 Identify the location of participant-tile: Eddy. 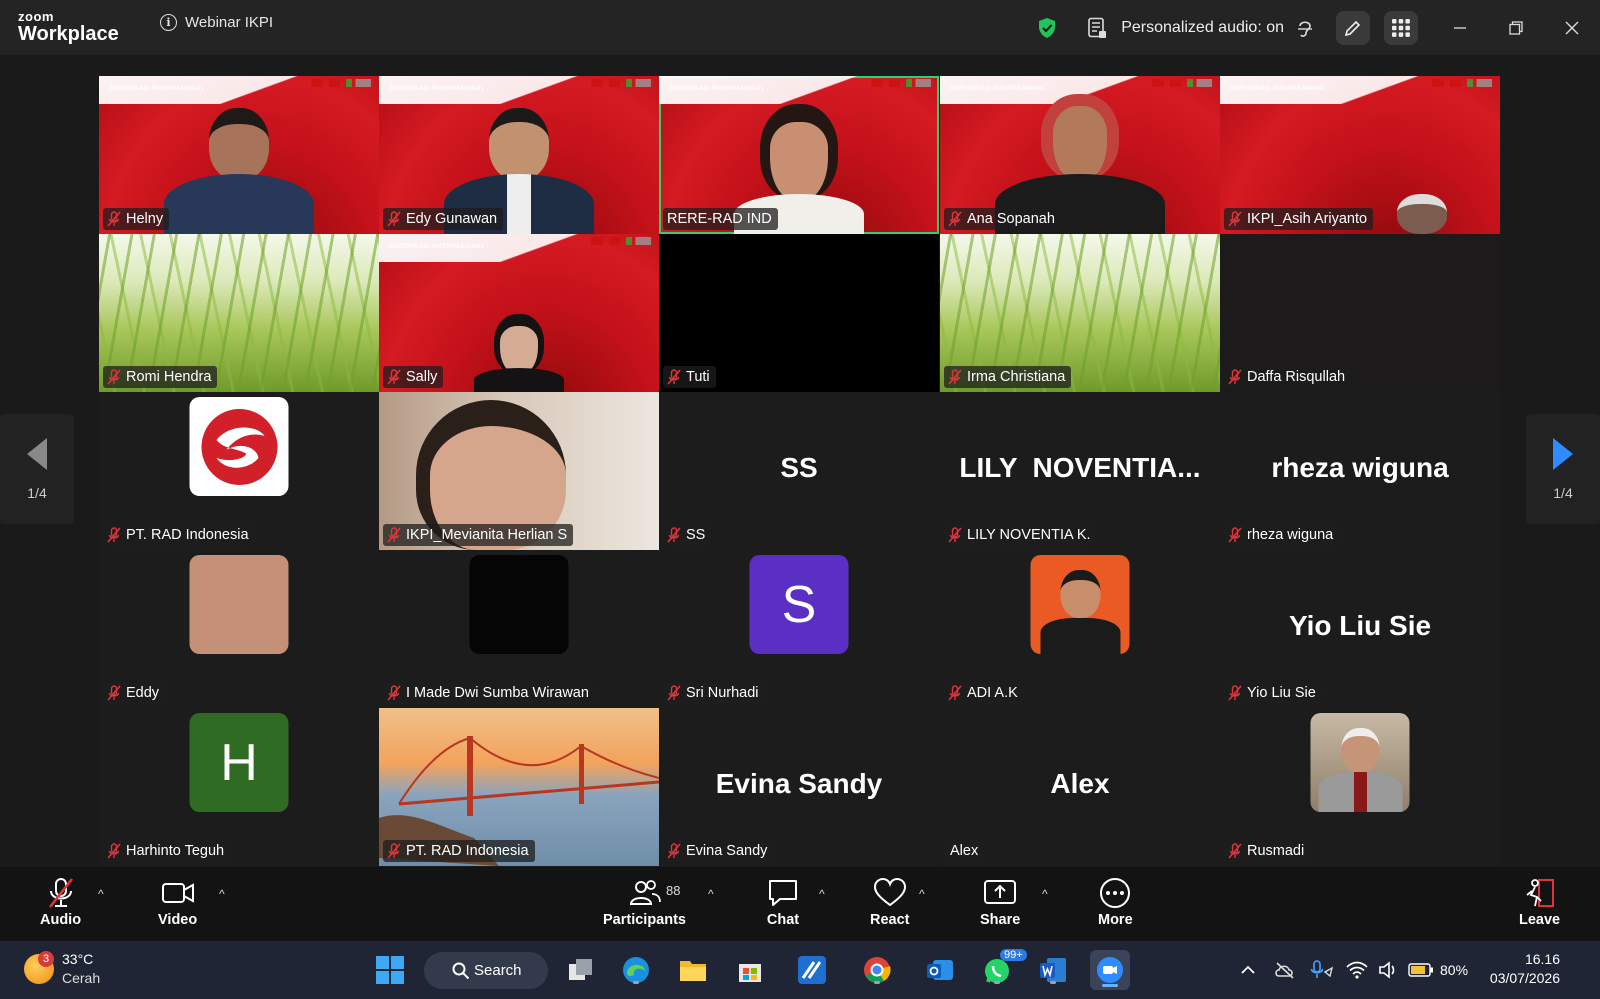
(239, 629).